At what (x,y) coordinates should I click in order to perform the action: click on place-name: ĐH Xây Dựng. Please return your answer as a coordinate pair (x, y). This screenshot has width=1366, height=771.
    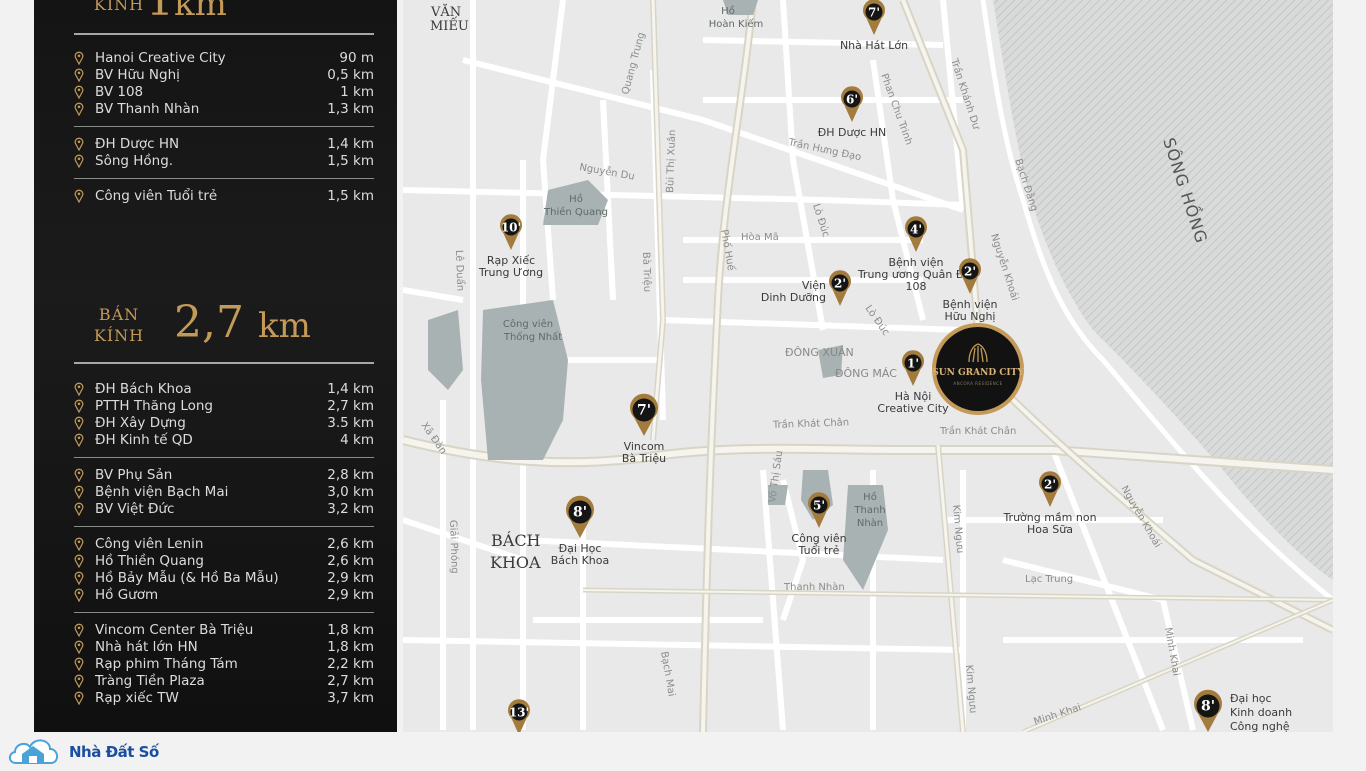
    Looking at the image, I should click on (140, 423).